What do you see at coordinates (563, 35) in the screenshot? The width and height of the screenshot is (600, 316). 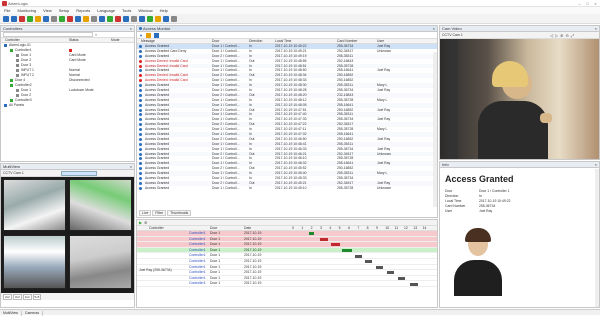 I see `camera-controls-icon: ◁▷⊕⊖⤢` at bounding box center [563, 35].